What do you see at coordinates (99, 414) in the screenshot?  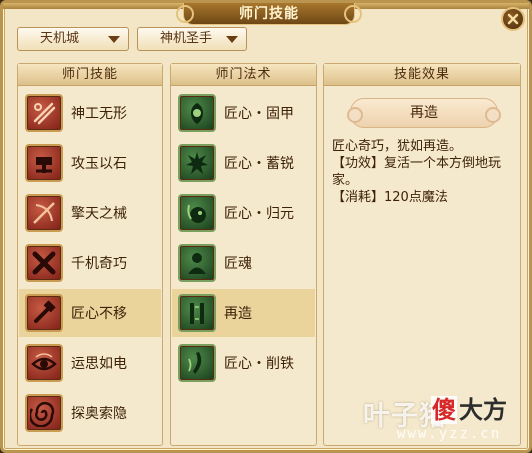 I see `skill-label: 探奥索隐` at bounding box center [99, 414].